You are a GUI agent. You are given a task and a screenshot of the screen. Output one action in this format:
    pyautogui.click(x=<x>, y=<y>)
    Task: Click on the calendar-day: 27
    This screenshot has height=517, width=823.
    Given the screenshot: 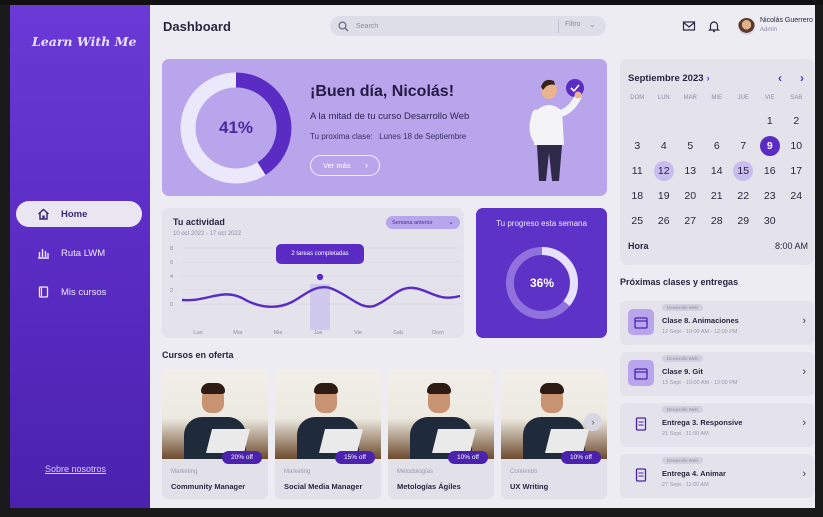 What is the action you would take?
    pyautogui.click(x=690, y=220)
    